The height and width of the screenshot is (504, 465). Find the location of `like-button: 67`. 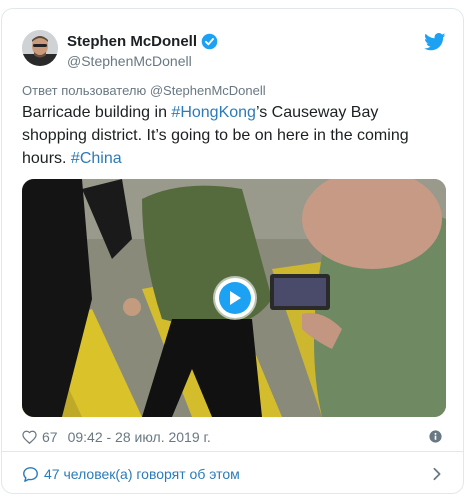

like-button: 67 is located at coordinates (45, 437).